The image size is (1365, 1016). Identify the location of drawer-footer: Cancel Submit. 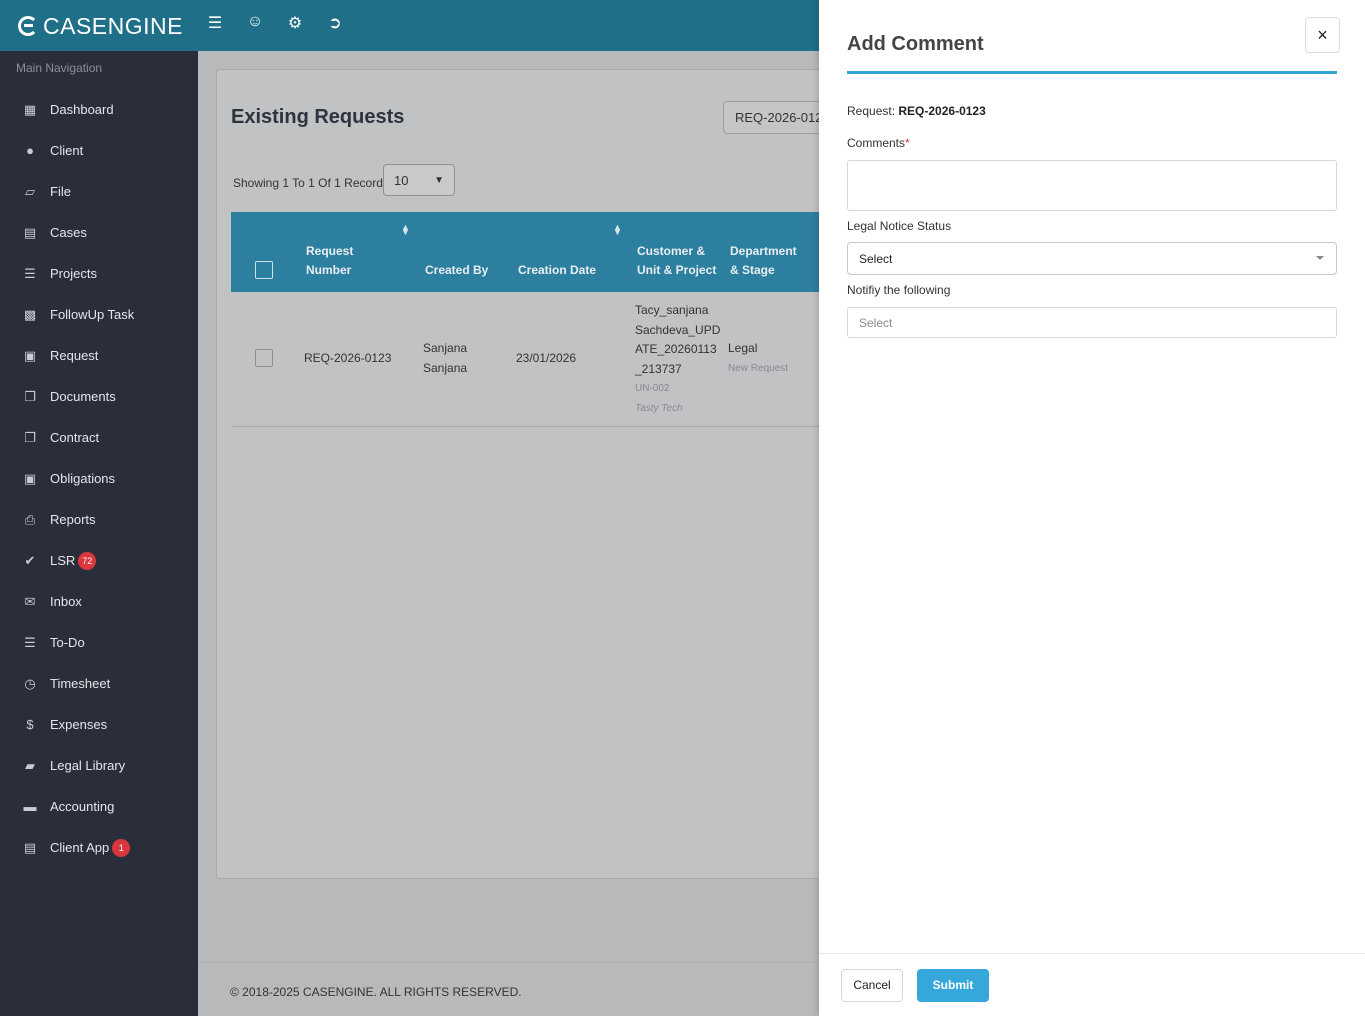
(1092, 984).